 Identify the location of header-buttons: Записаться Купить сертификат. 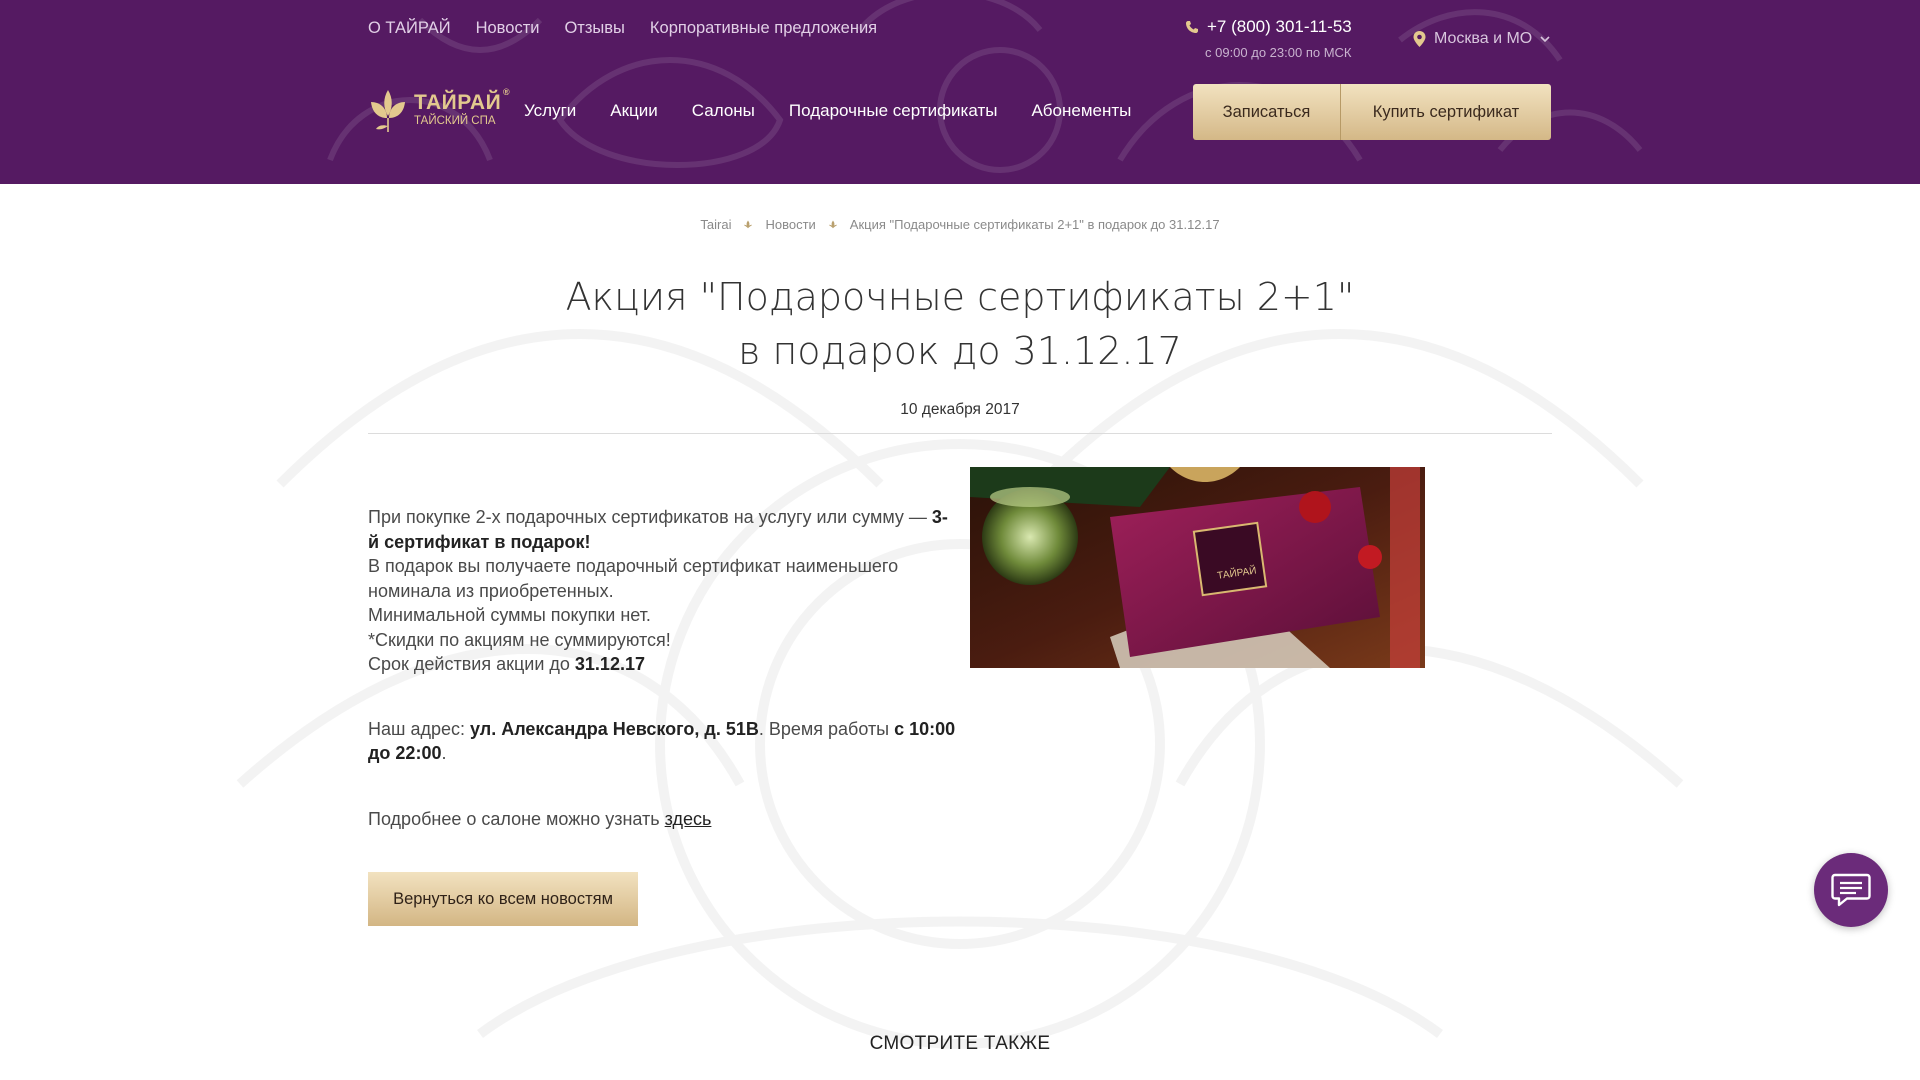
(1372, 112).